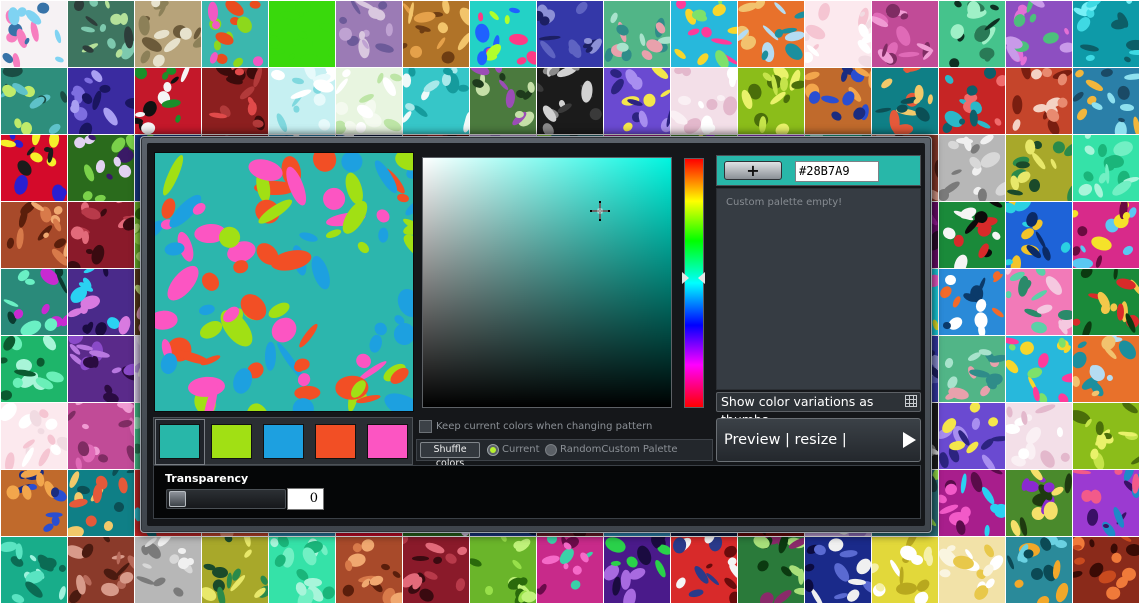 This screenshot has height=604, width=1147. Describe the element at coordinates (177, 499) in the screenshot. I see `transparency-slider-handle` at that location.